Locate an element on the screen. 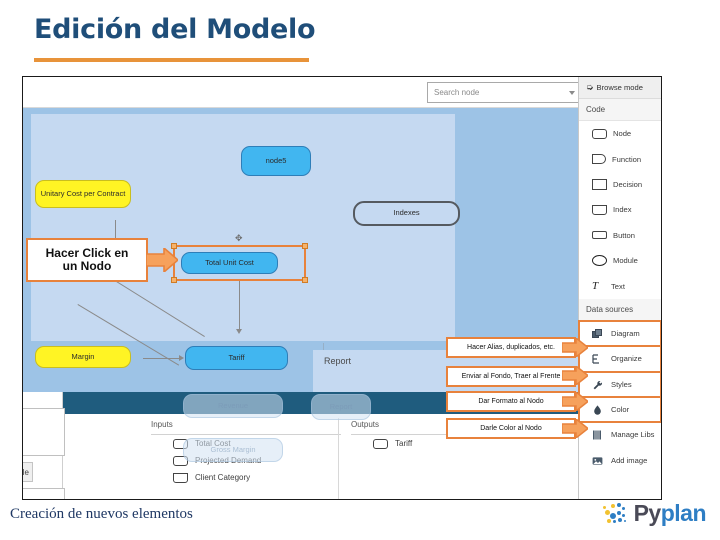  edge-total-to-tariff is located at coordinates (239, 306).